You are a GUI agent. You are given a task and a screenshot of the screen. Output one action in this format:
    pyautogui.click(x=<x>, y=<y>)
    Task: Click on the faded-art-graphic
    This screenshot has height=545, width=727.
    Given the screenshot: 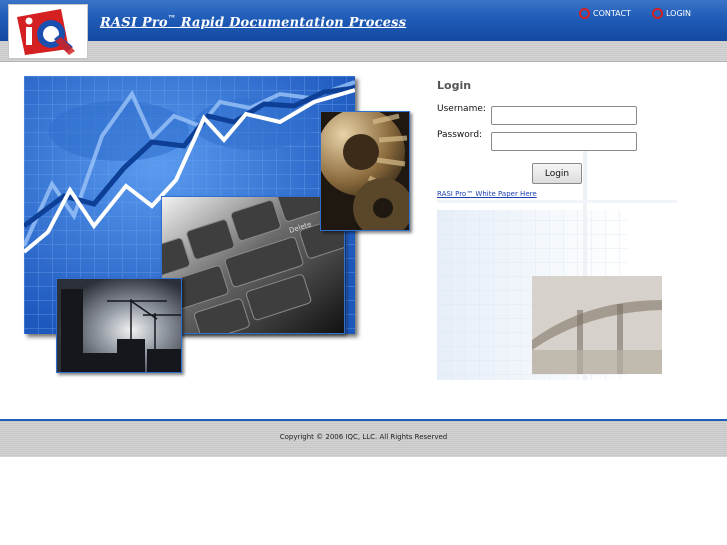 What is the action you would take?
    pyautogui.click(x=557, y=265)
    